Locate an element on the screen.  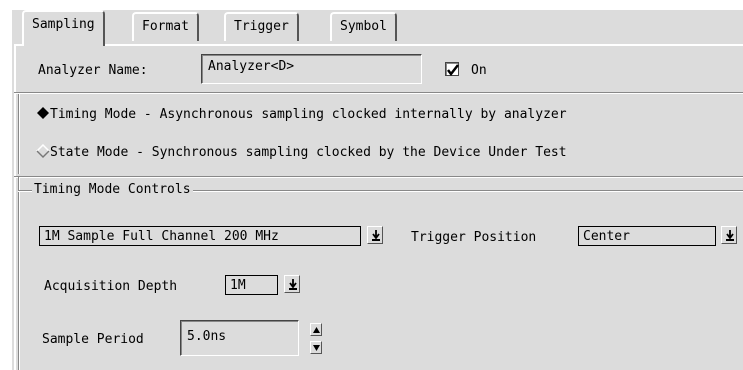
analyzer-name-label: Analyzer Name: is located at coordinates (93, 70).